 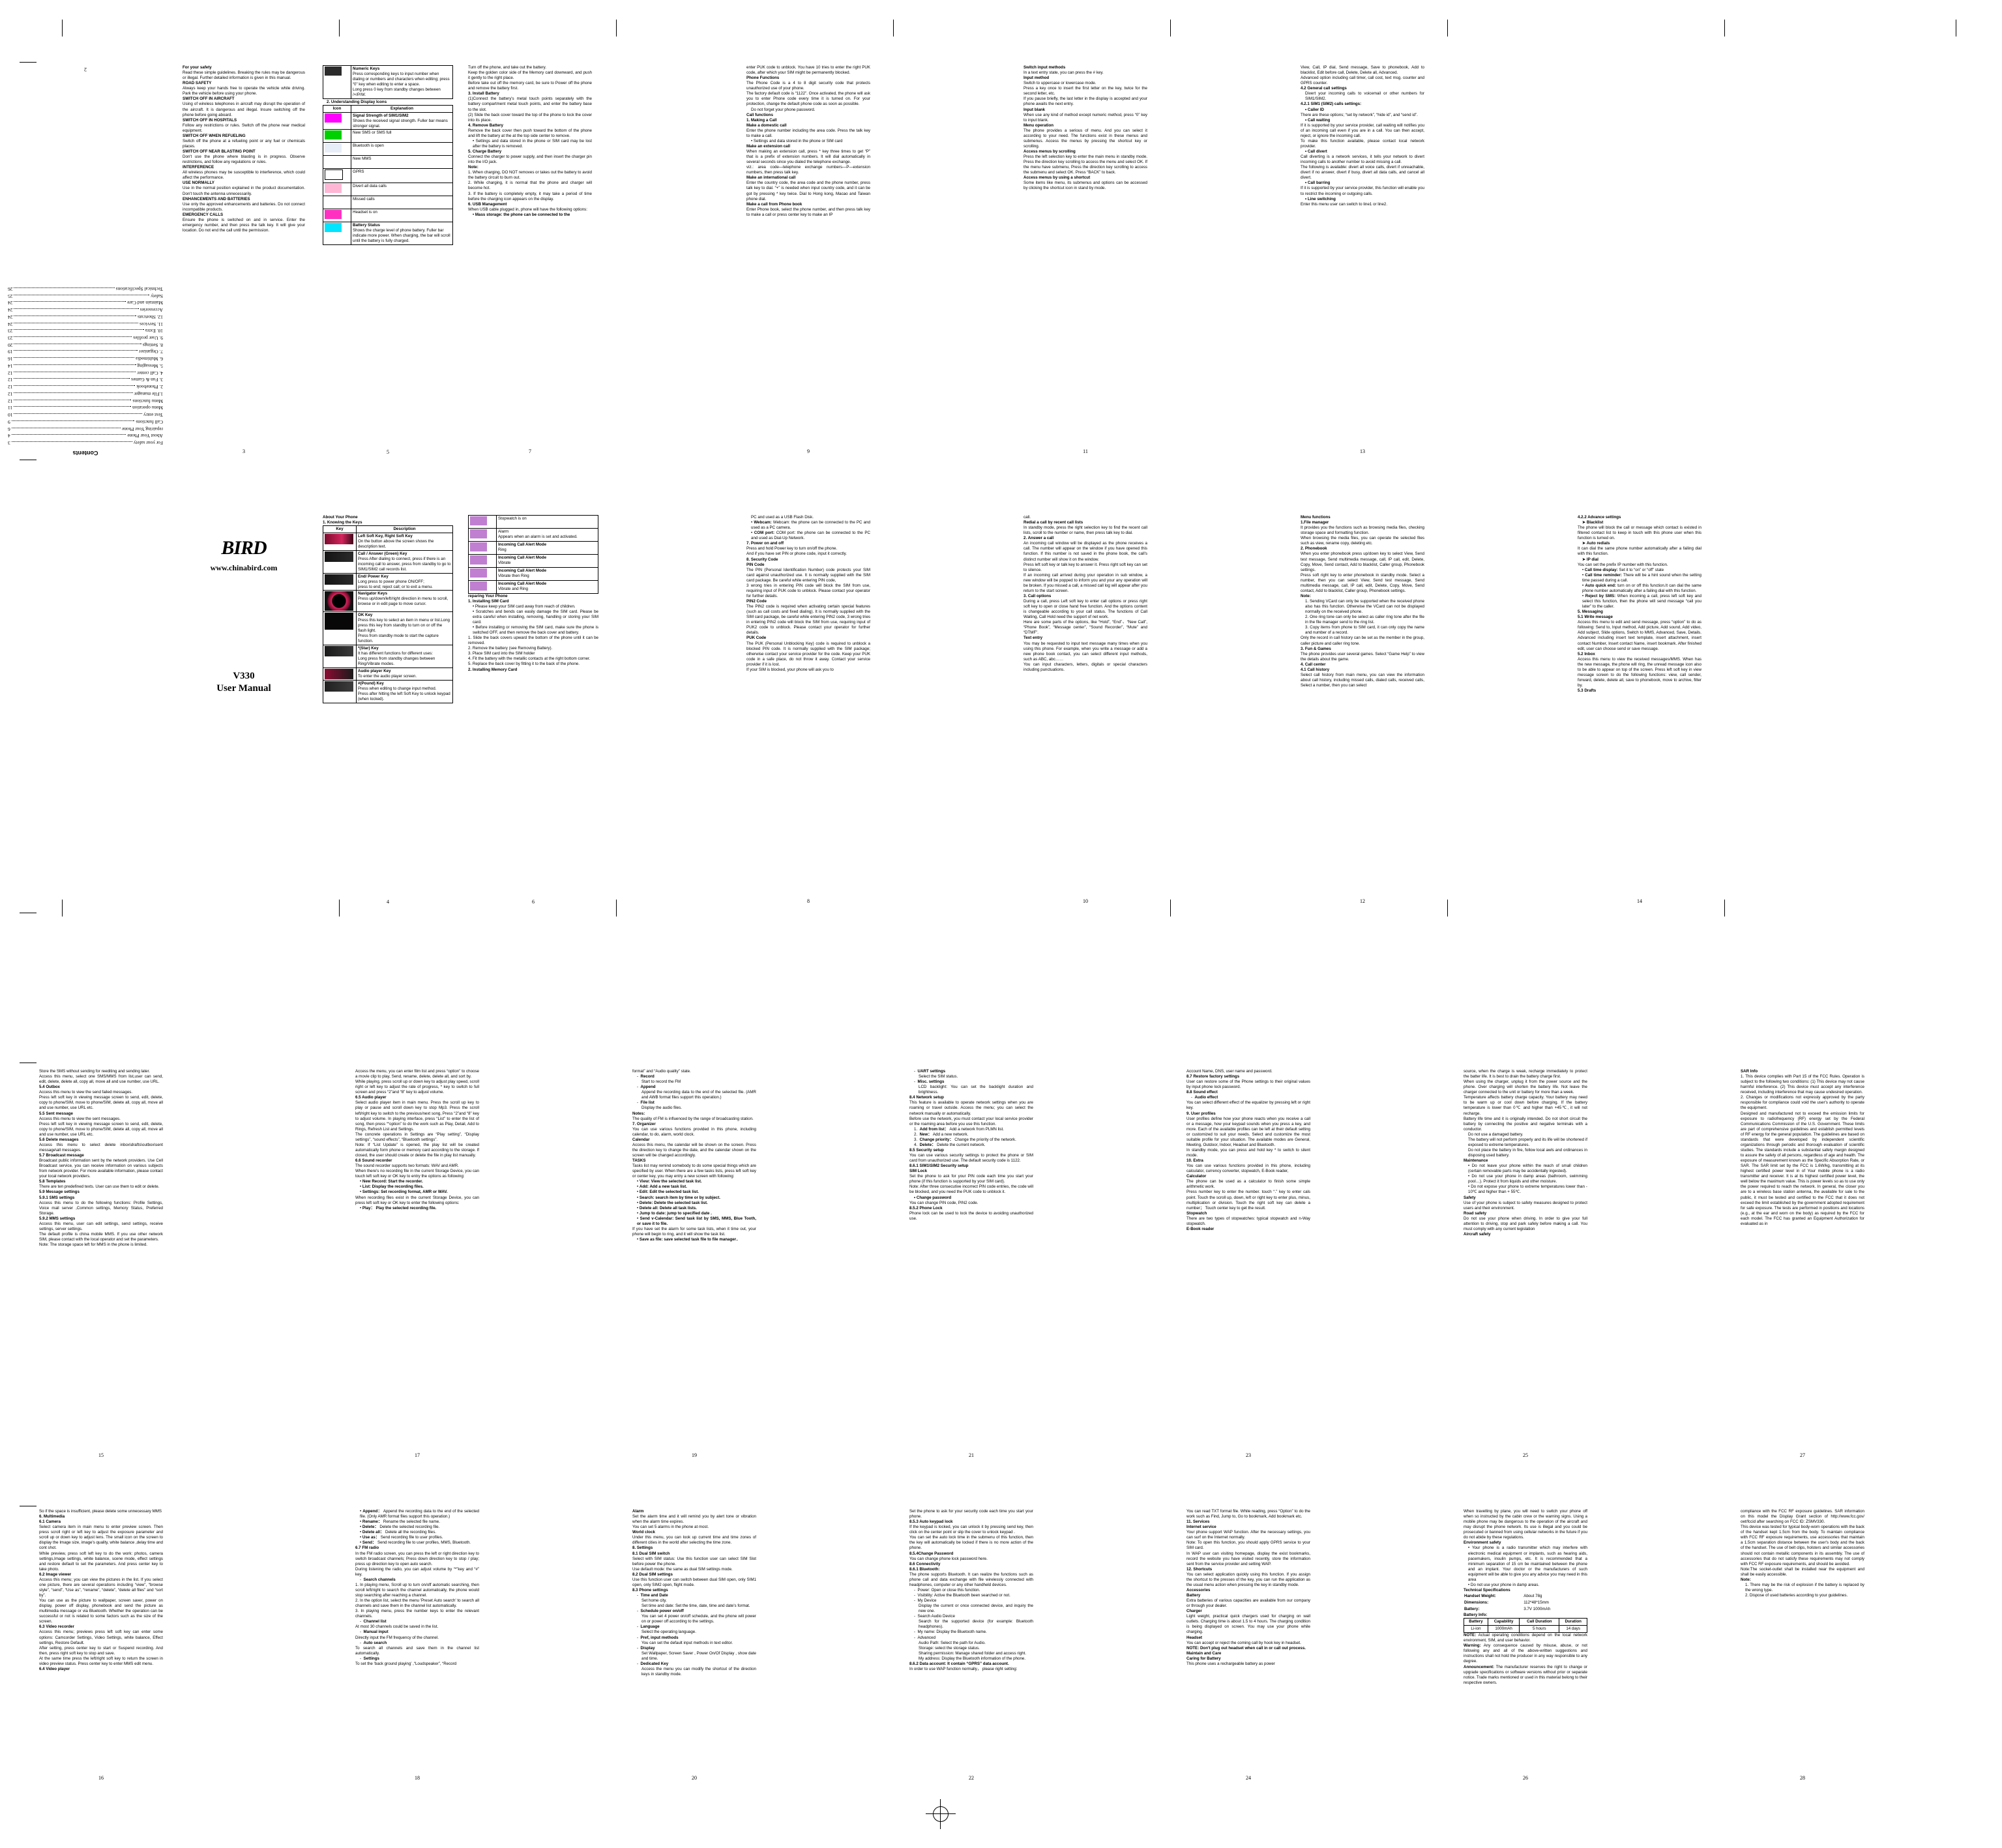 What do you see at coordinates (85, 422) in the screenshot?
I see `toc-entry: Call functions 9` at bounding box center [85, 422].